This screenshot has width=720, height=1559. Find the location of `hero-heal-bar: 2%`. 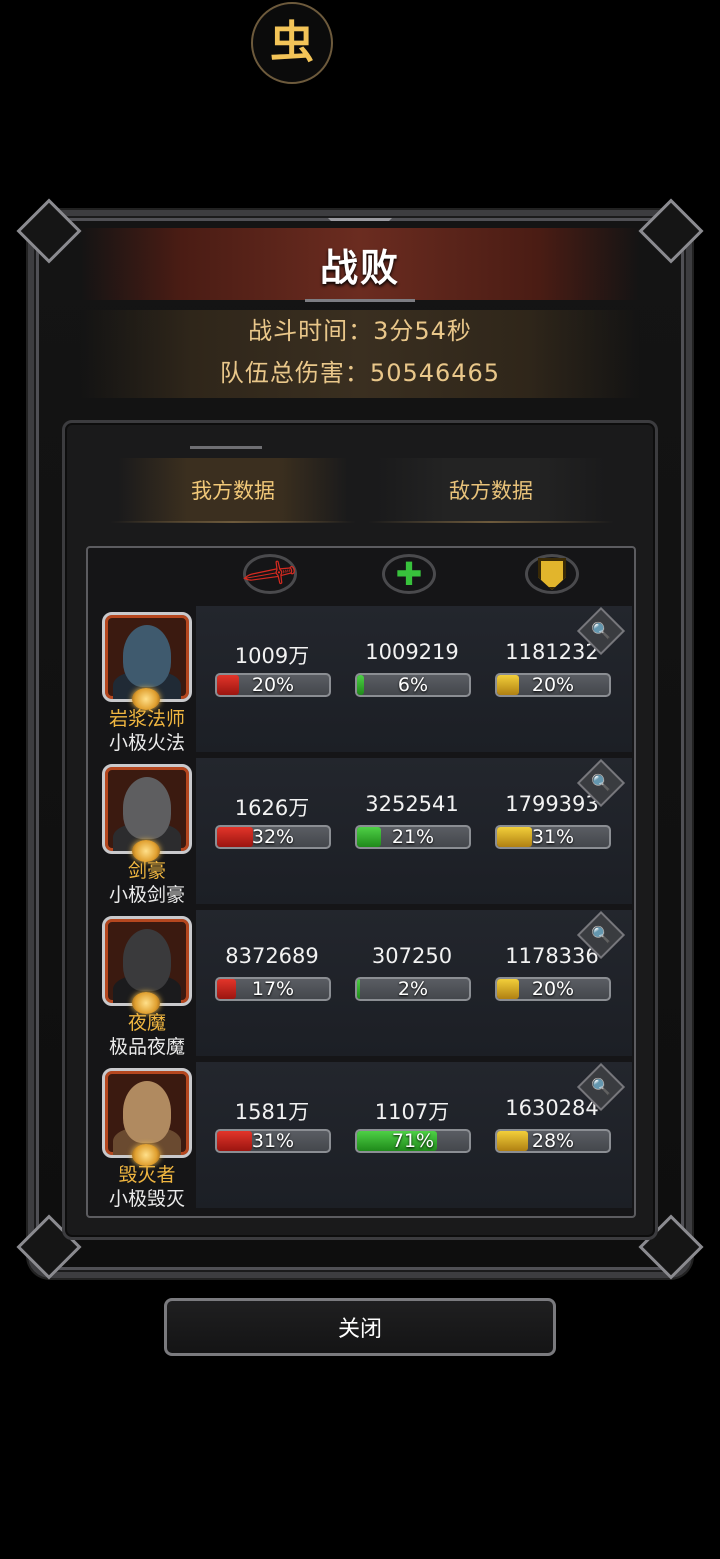

hero-heal-bar: 2% is located at coordinates (413, 989).